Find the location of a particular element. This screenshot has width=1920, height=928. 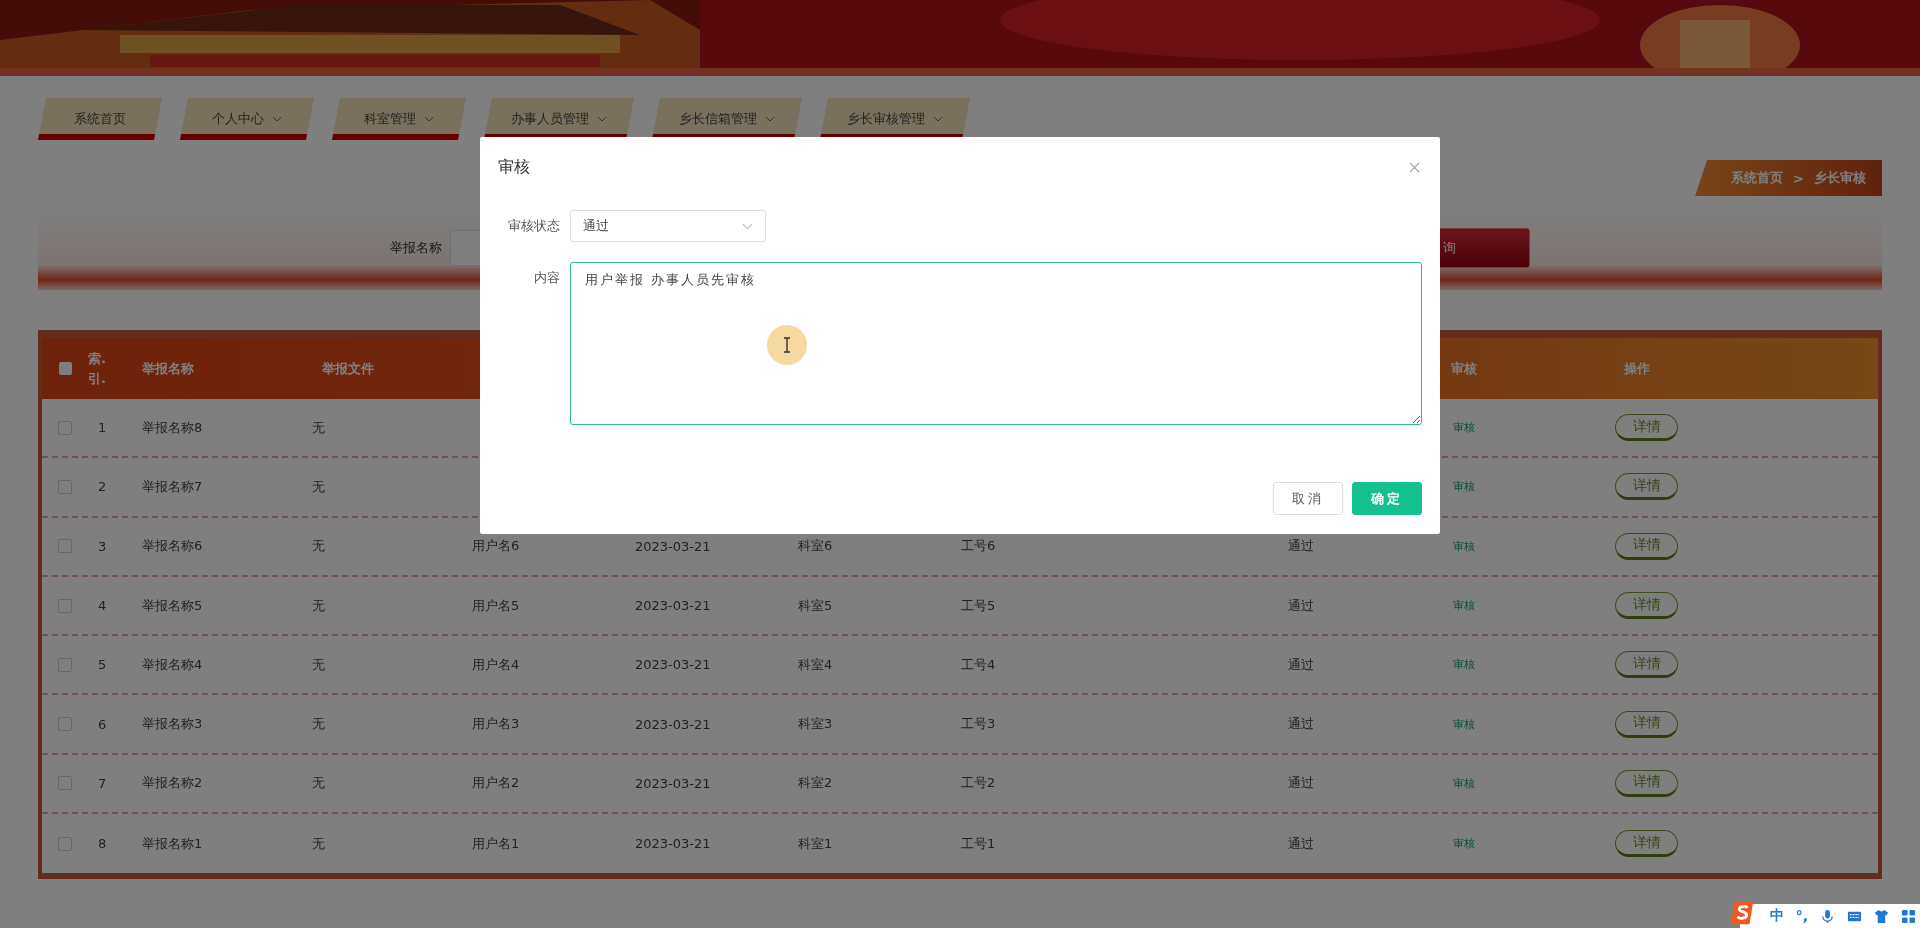

breadcrumb-item: > is located at coordinates (1798, 178).